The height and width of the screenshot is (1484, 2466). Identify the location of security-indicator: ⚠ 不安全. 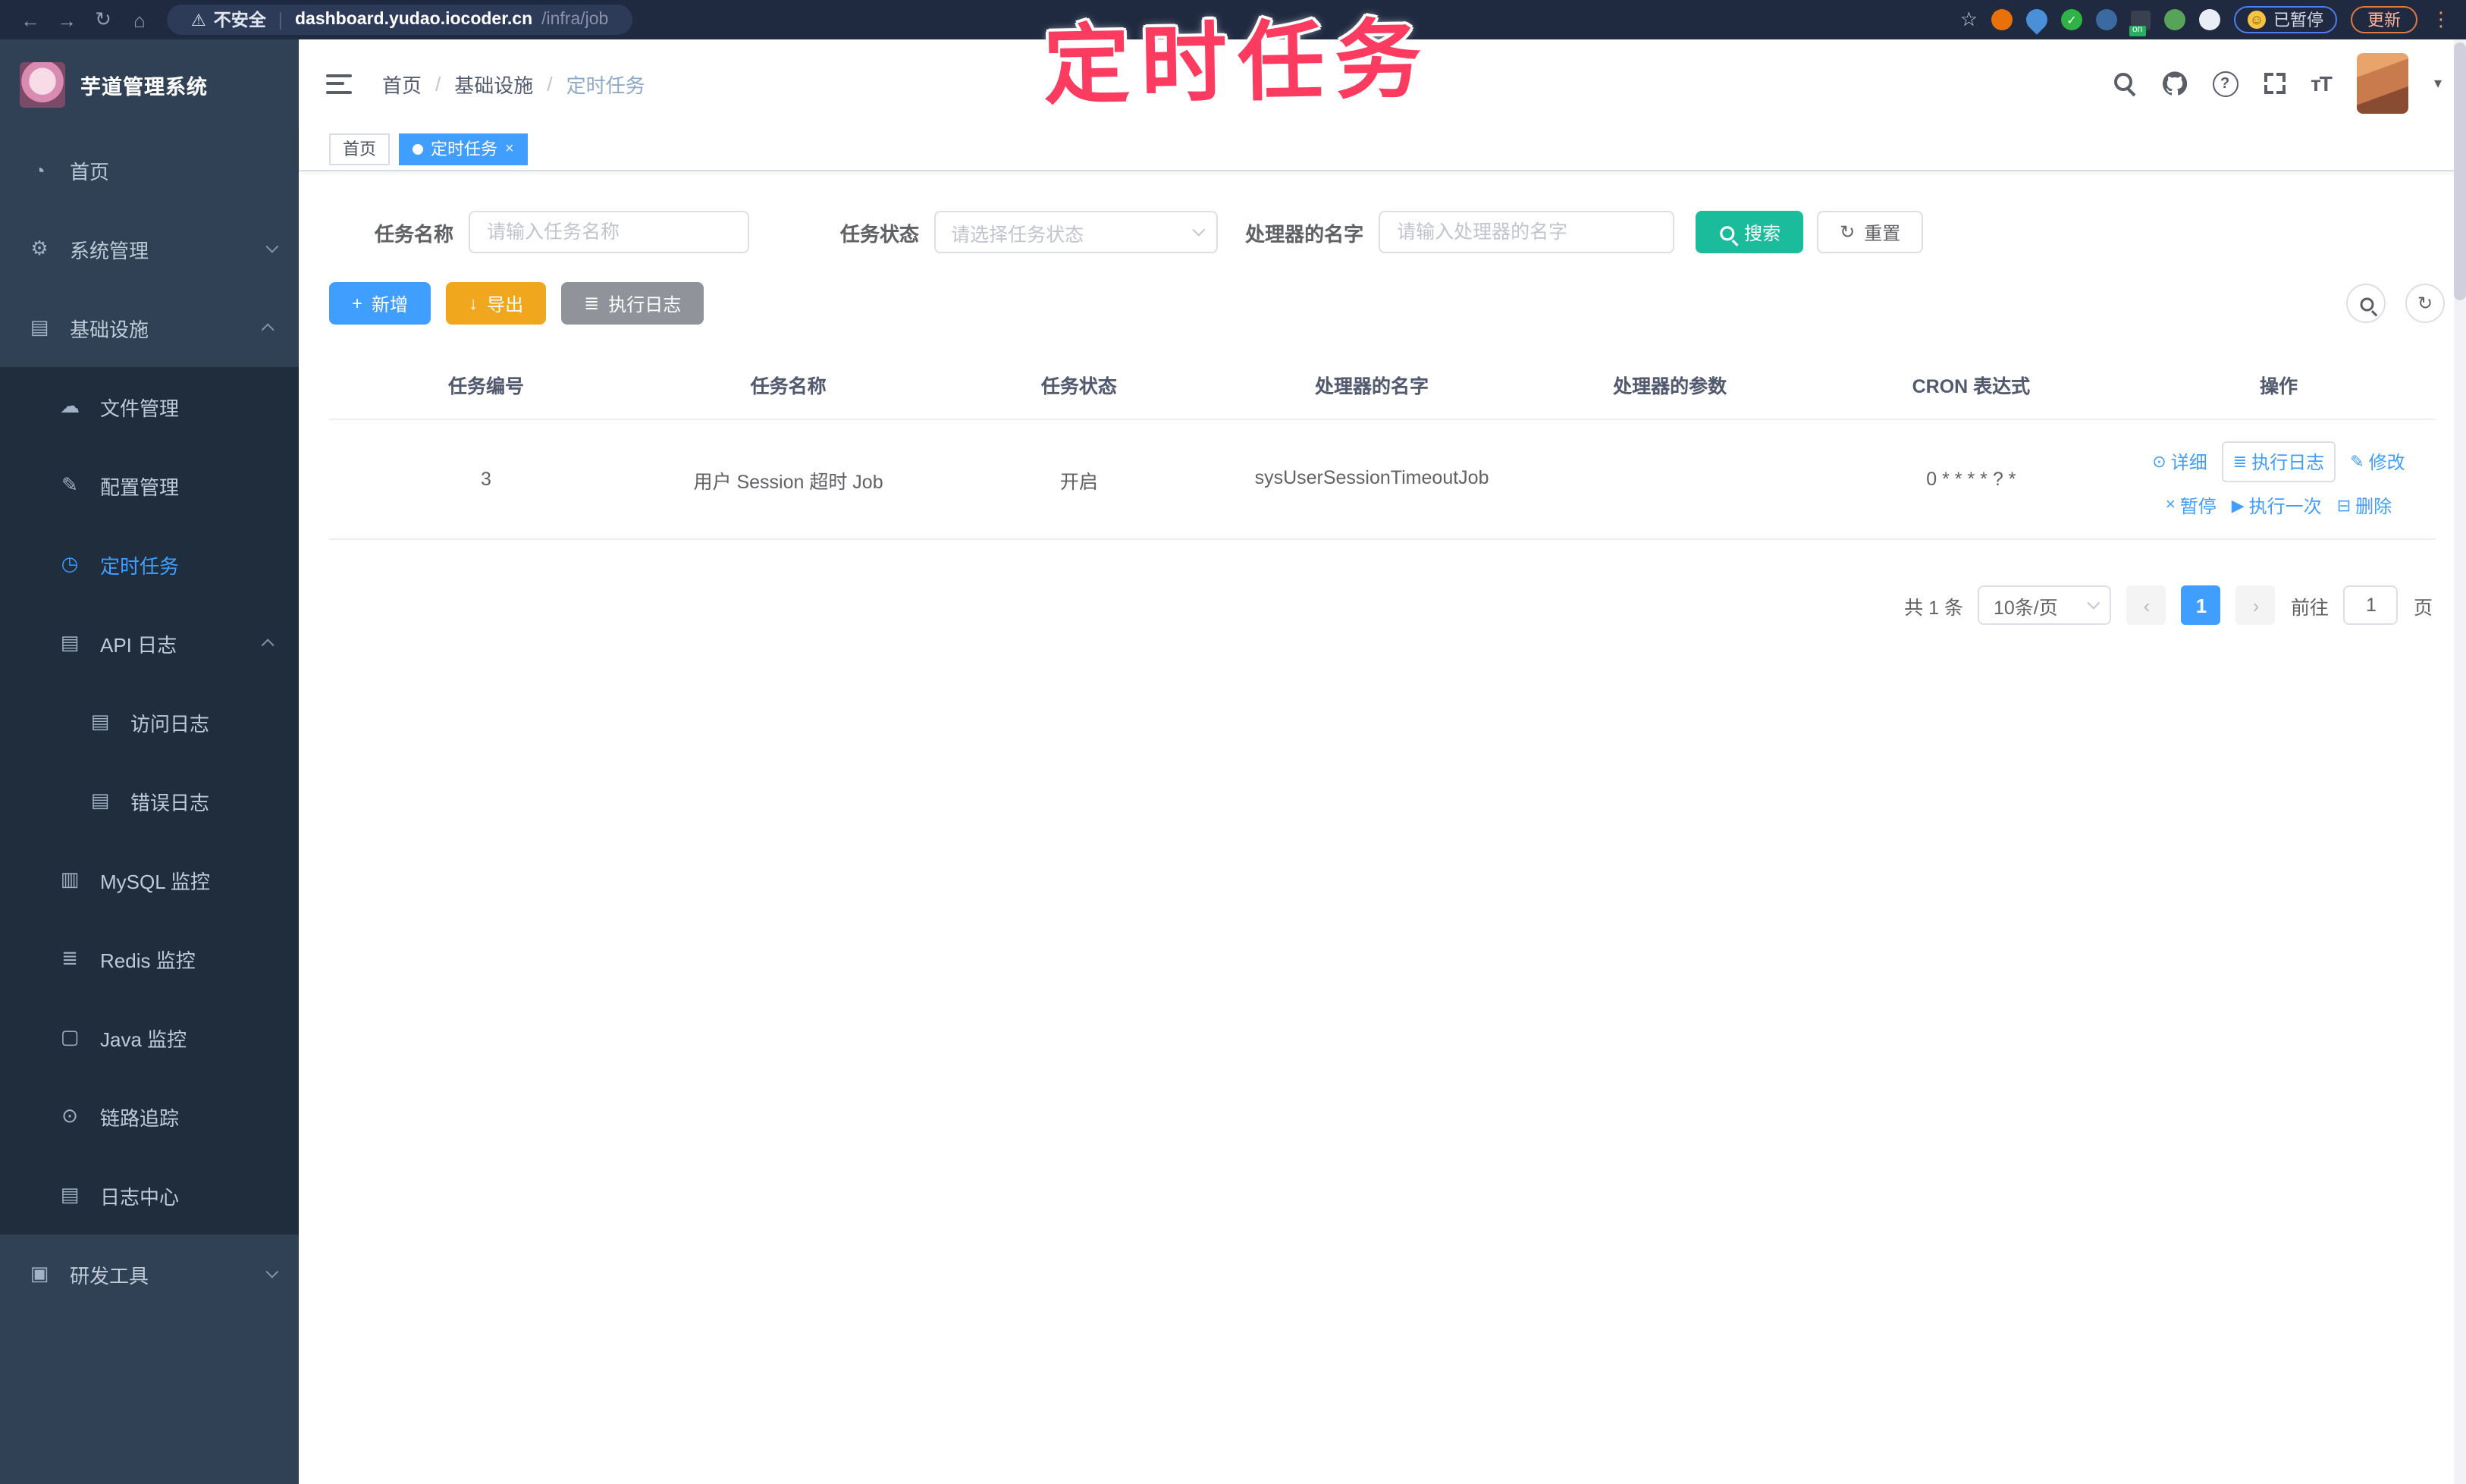
(228, 20).